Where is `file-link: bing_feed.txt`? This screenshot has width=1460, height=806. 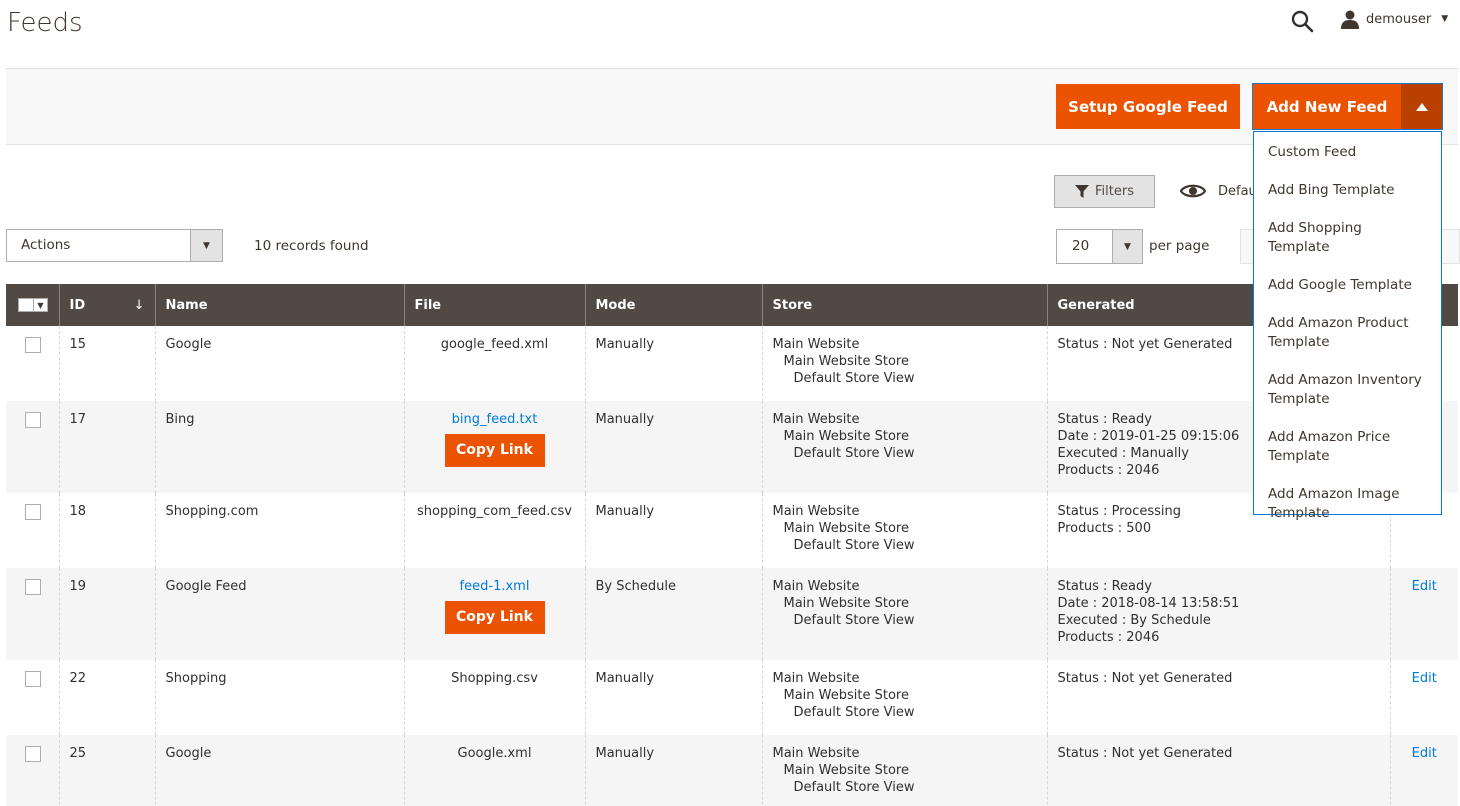
file-link: bing_feed.txt is located at coordinates (495, 419).